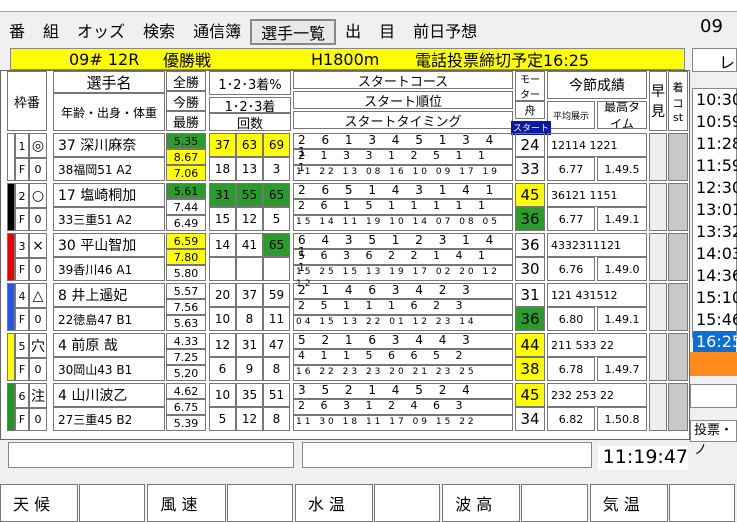 Image resolution: width=737 pixels, height=522 pixels. Describe the element at coordinates (597, 345) in the screenshot. I see `setsu-value: 211 533 22` at that location.